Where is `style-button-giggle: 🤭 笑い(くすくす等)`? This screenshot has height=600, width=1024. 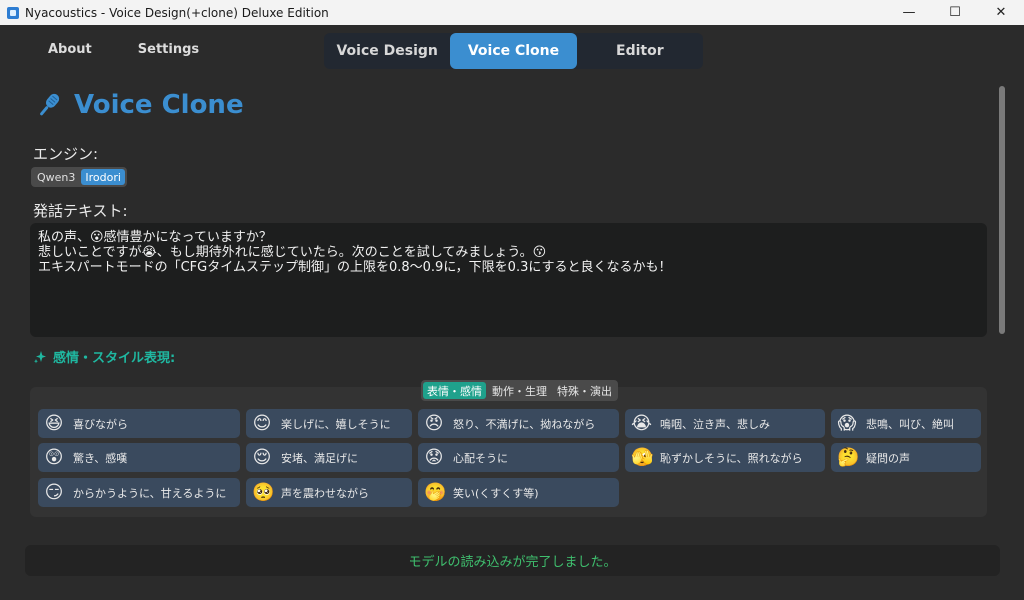 style-button-giggle: 🤭 笑い(くすくす等) is located at coordinates (518, 492).